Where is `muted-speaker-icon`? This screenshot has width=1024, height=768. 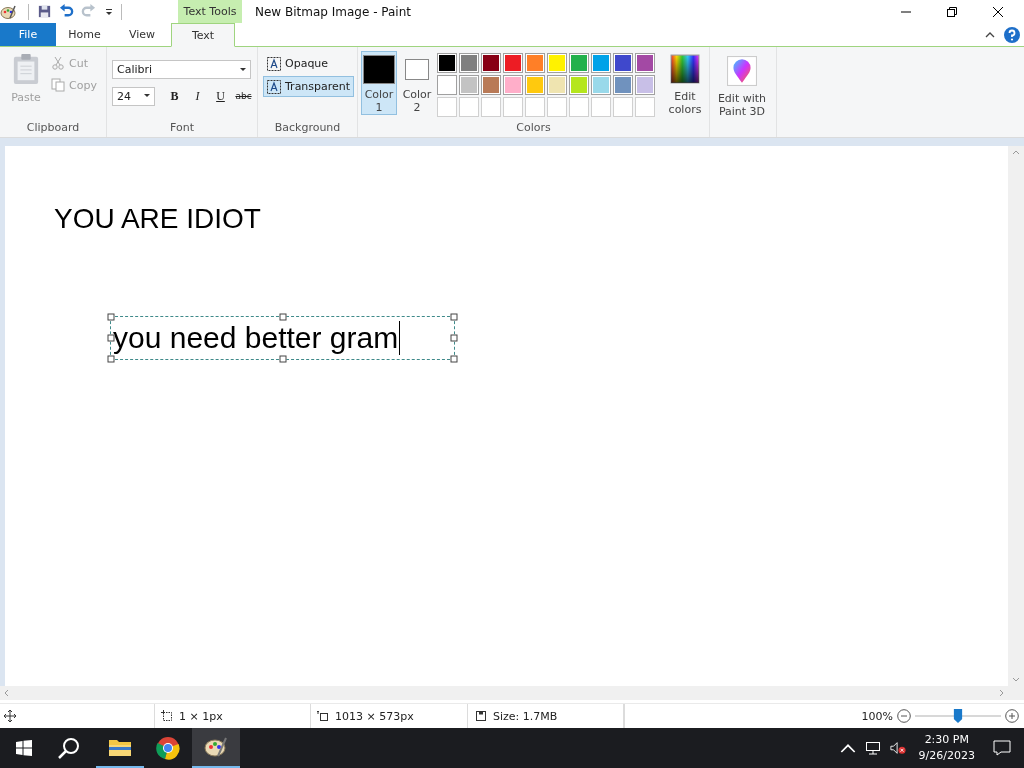 muted-speaker-icon is located at coordinates (897, 748).